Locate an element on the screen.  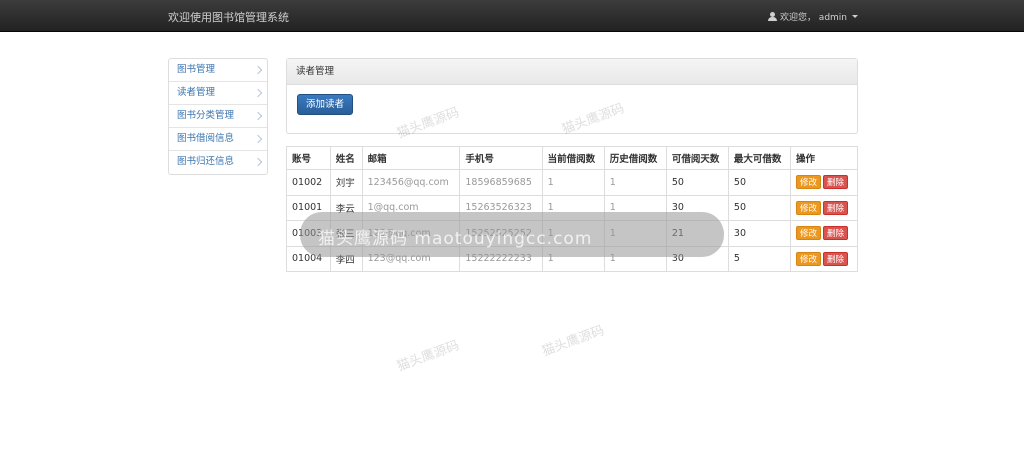
cell-max-borrow: 30 is located at coordinates (759, 233).